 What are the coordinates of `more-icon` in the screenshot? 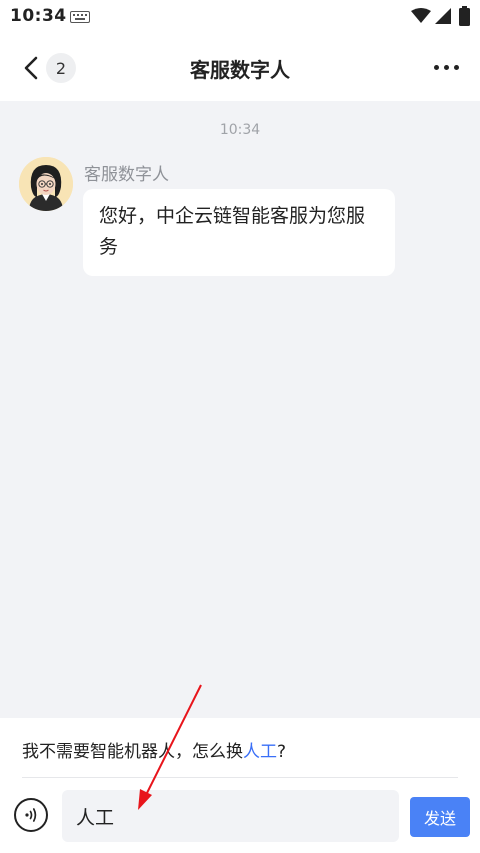 It's located at (436, 67).